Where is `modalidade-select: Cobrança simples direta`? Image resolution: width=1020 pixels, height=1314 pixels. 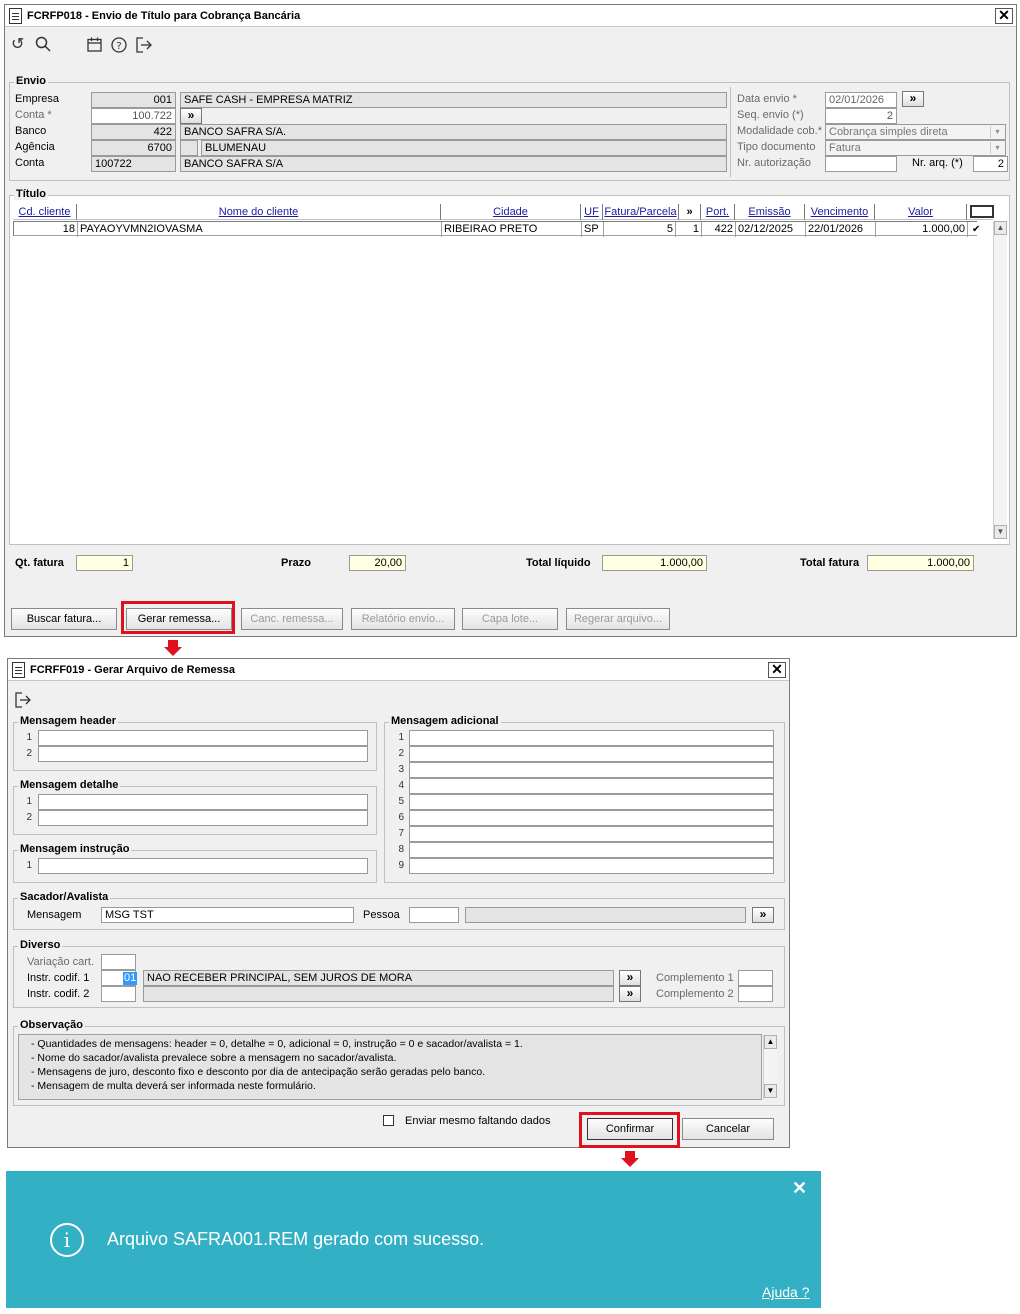
modalidade-select: Cobrança simples direta is located at coordinates (915, 132).